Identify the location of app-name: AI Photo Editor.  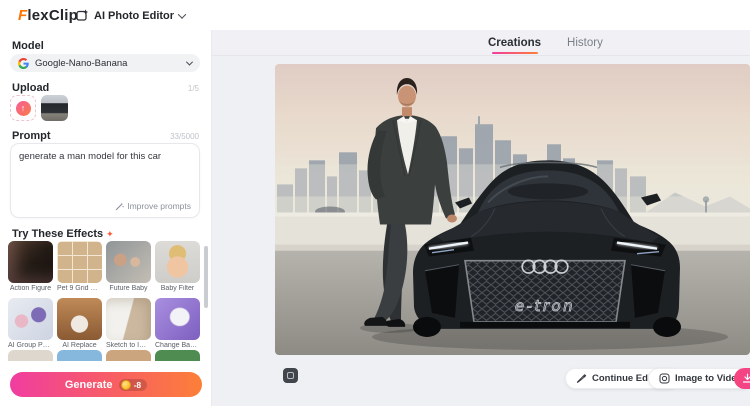
(134, 15).